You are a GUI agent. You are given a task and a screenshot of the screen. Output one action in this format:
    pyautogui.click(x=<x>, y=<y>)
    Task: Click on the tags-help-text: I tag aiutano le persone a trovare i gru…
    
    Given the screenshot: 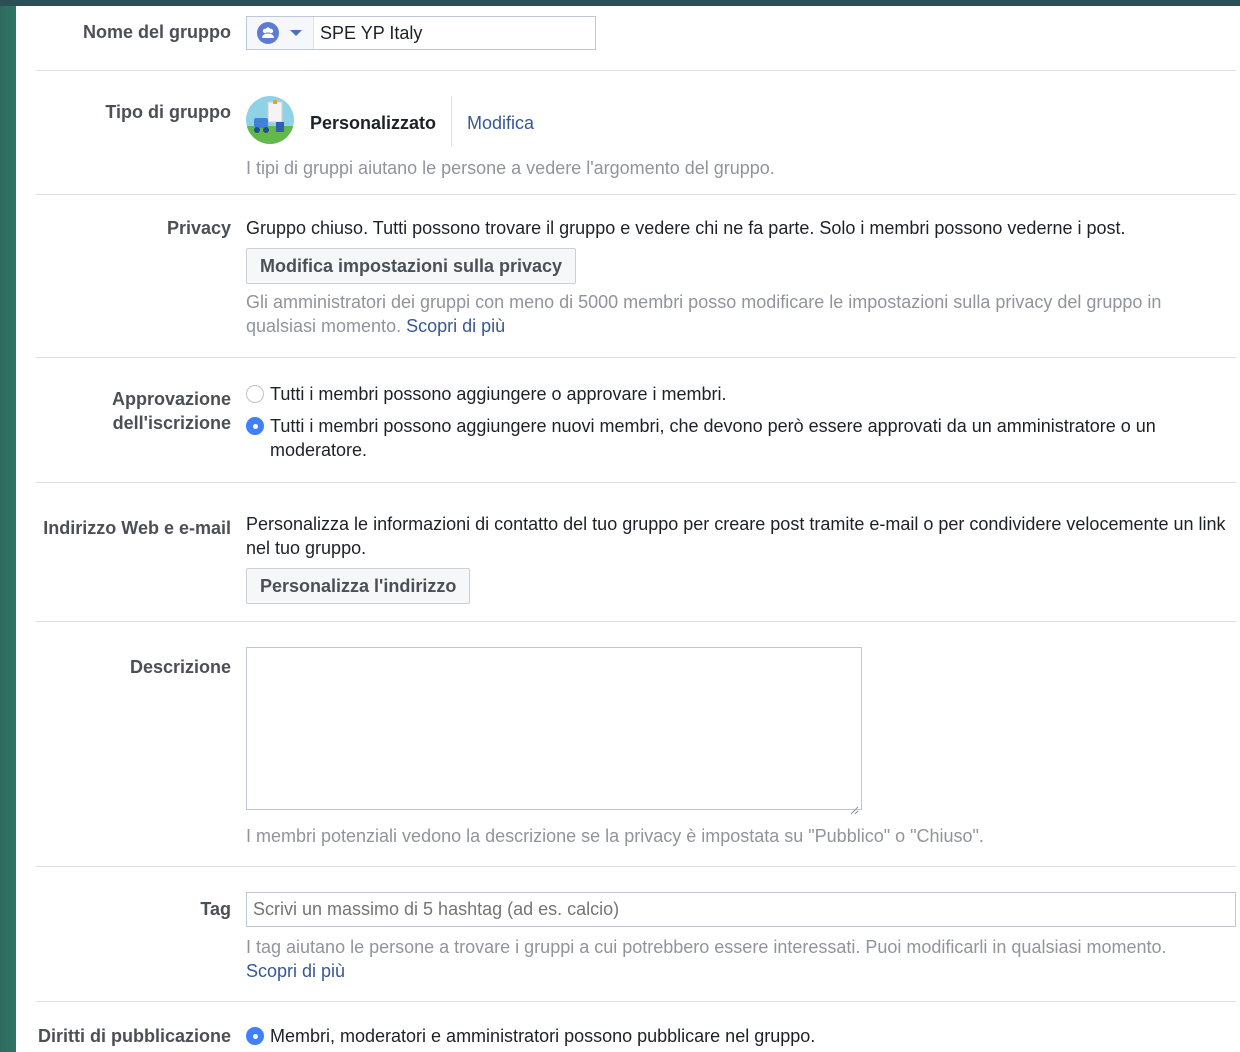 What is the action you would take?
    pyautogui.click(x=706, y=947)
    